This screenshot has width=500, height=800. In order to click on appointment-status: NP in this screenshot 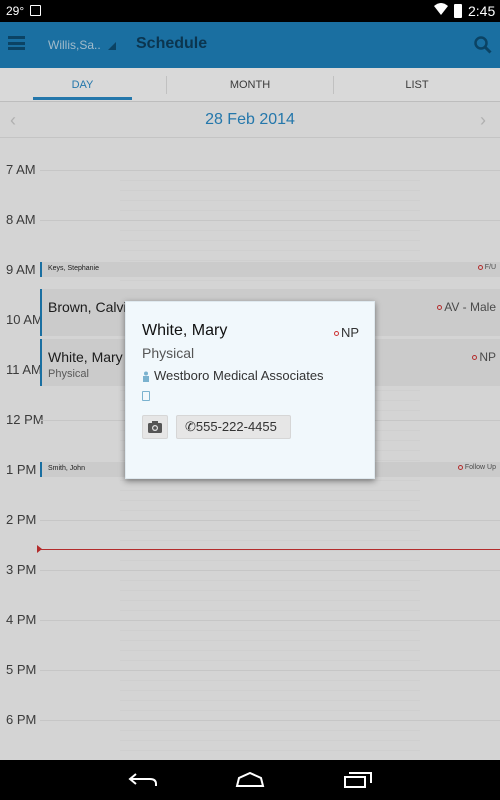, I will do `click(346, 332)`.